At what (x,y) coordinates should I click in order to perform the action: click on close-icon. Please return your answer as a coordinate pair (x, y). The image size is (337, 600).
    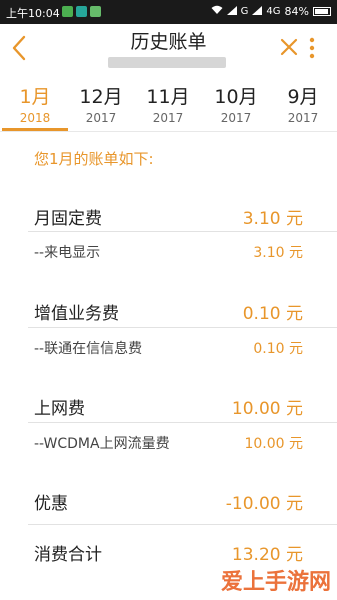
    Looking at the image, I should click on (289, 47).